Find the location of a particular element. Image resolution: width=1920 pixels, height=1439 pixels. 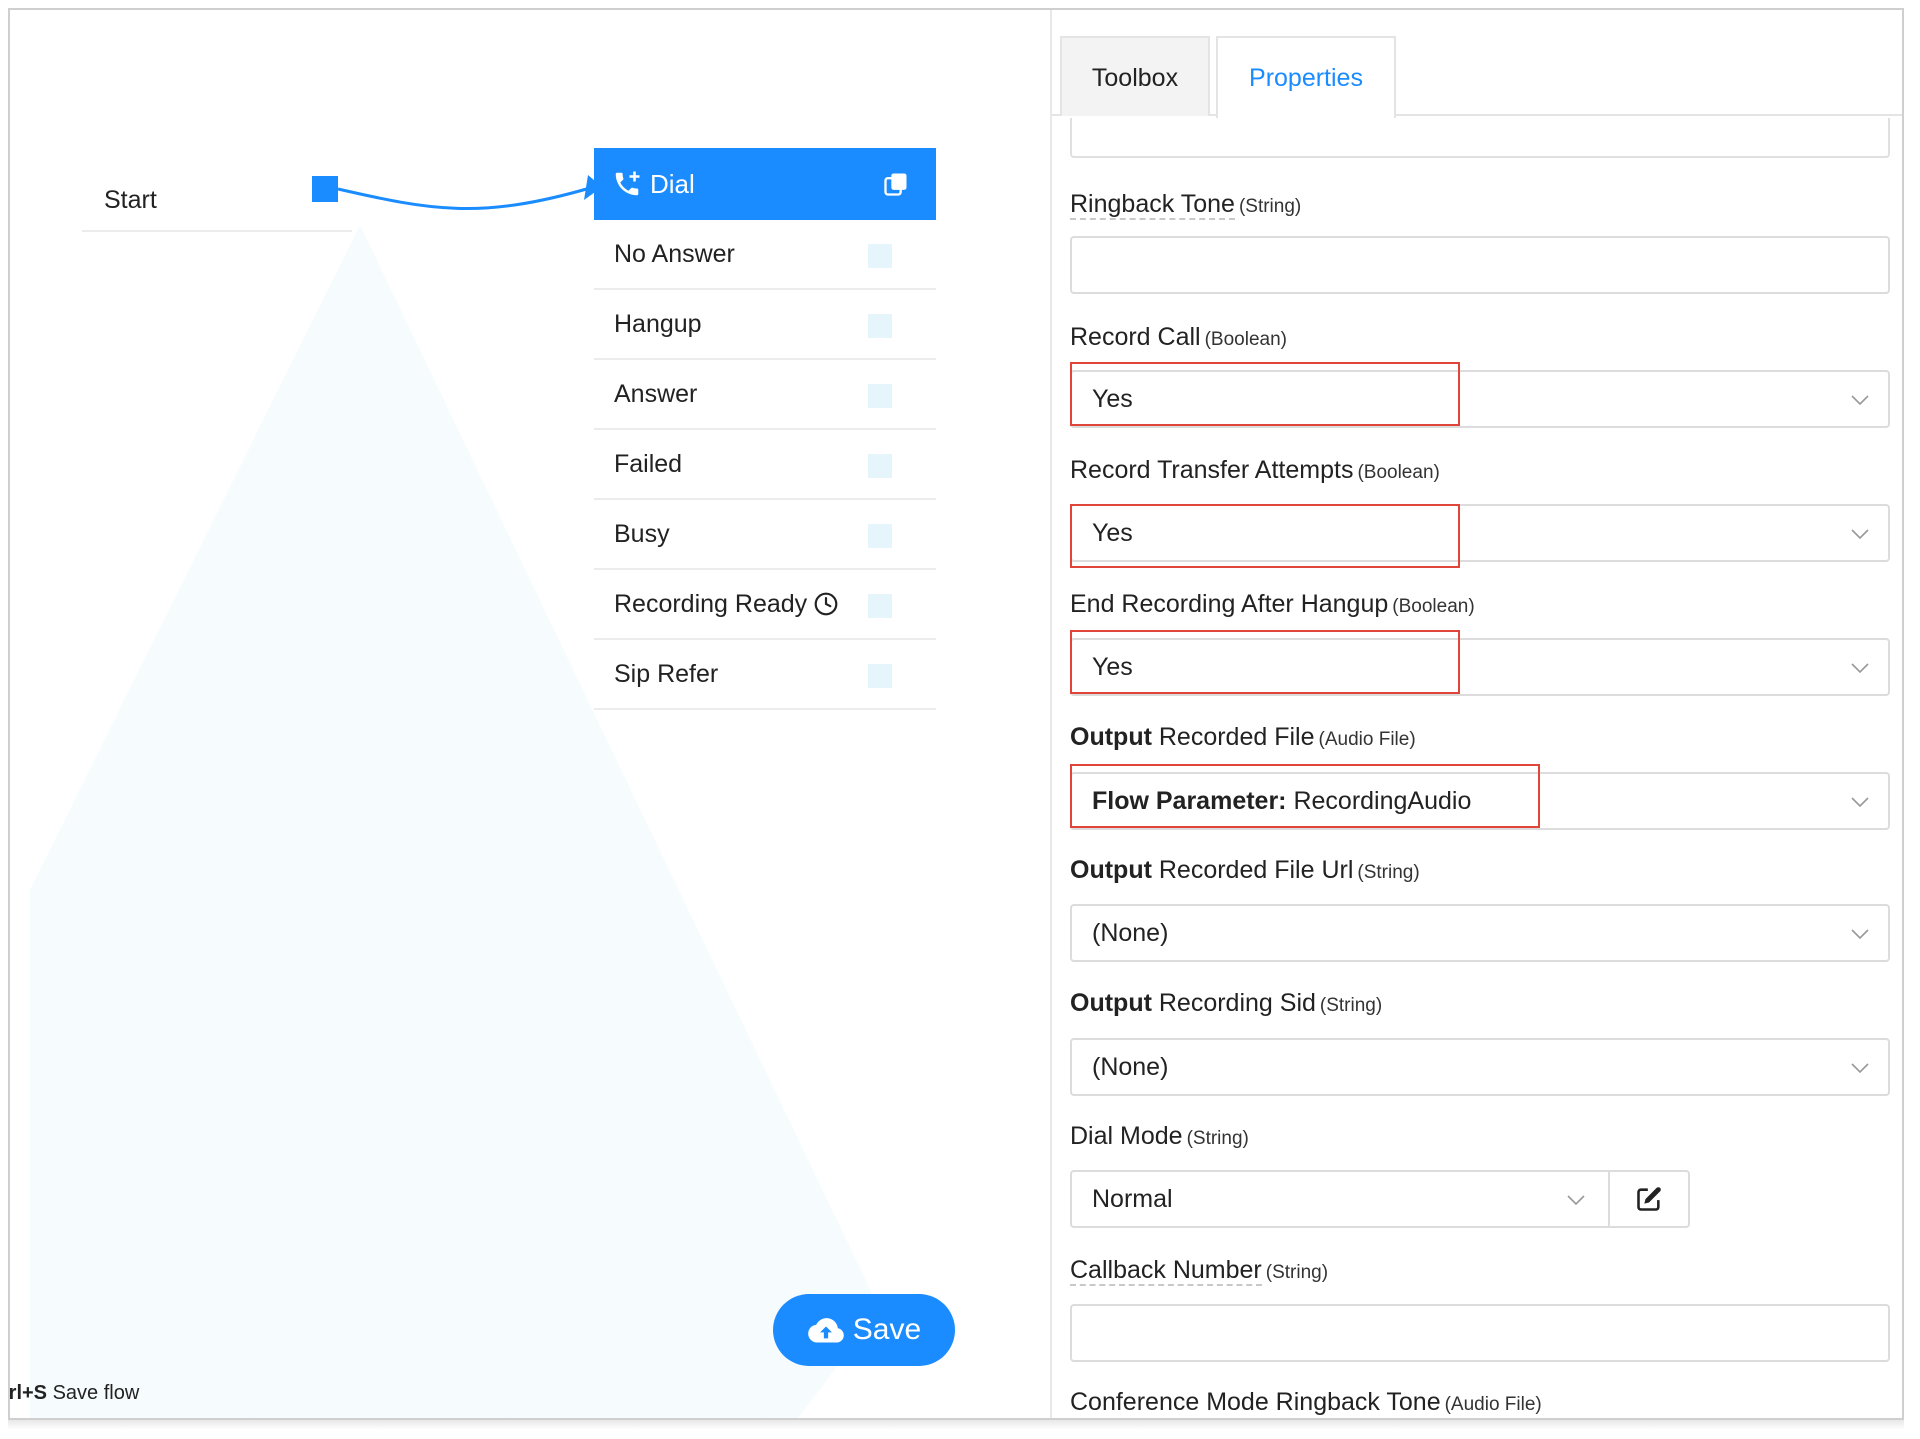

dial-output-no-answer: No Answer is located at coordinates (765, 255).